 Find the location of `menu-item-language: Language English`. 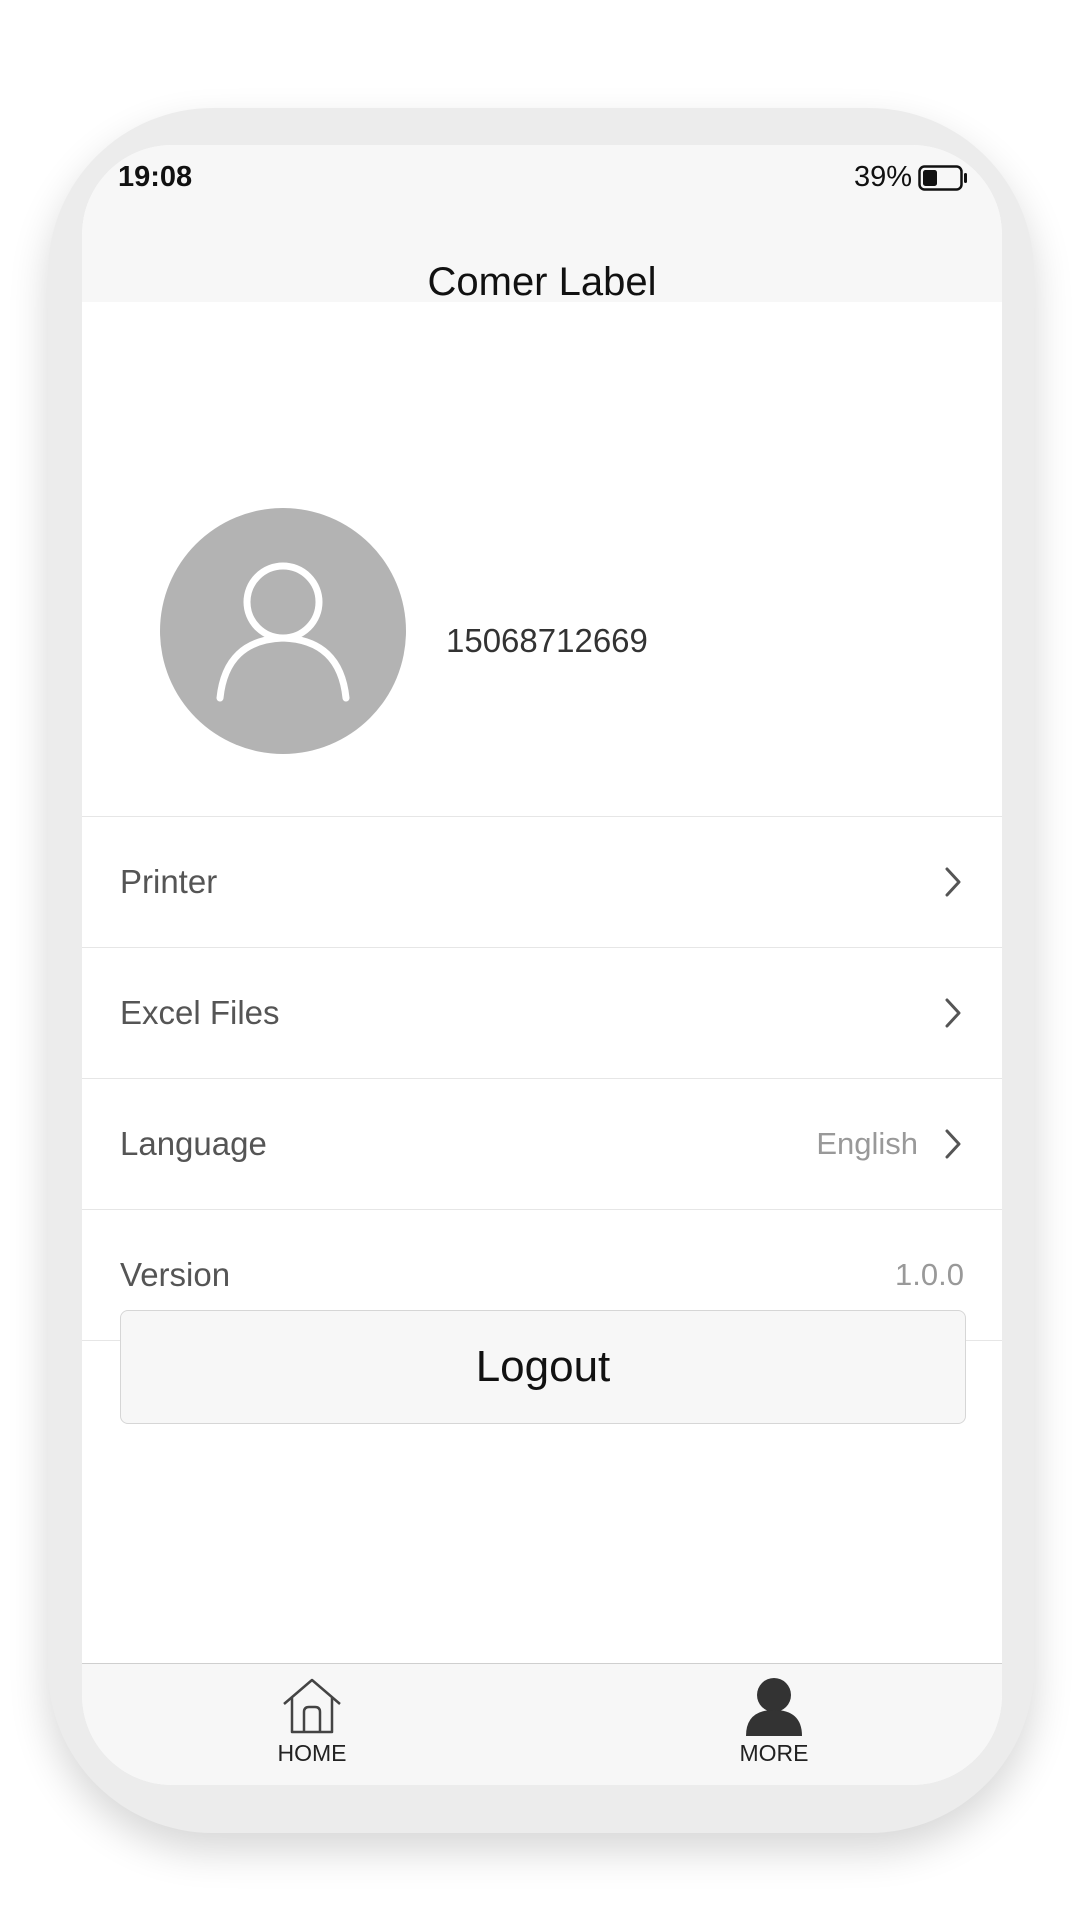

menu-item-language: Language English is located at coordinates (542, 1144).